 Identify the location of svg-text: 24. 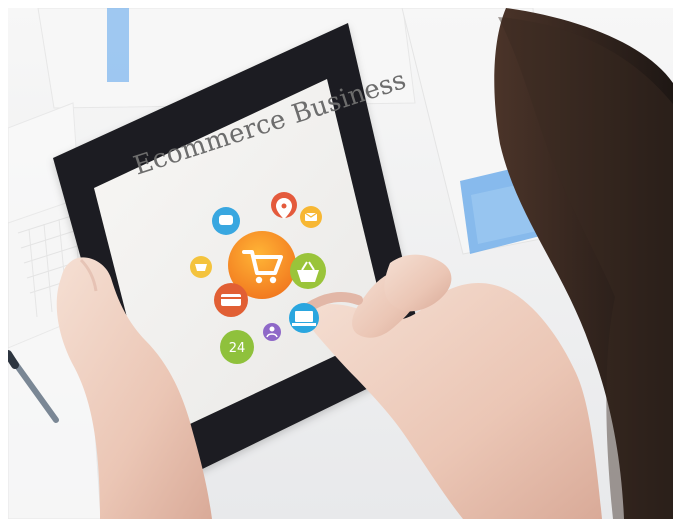
(237, 348).